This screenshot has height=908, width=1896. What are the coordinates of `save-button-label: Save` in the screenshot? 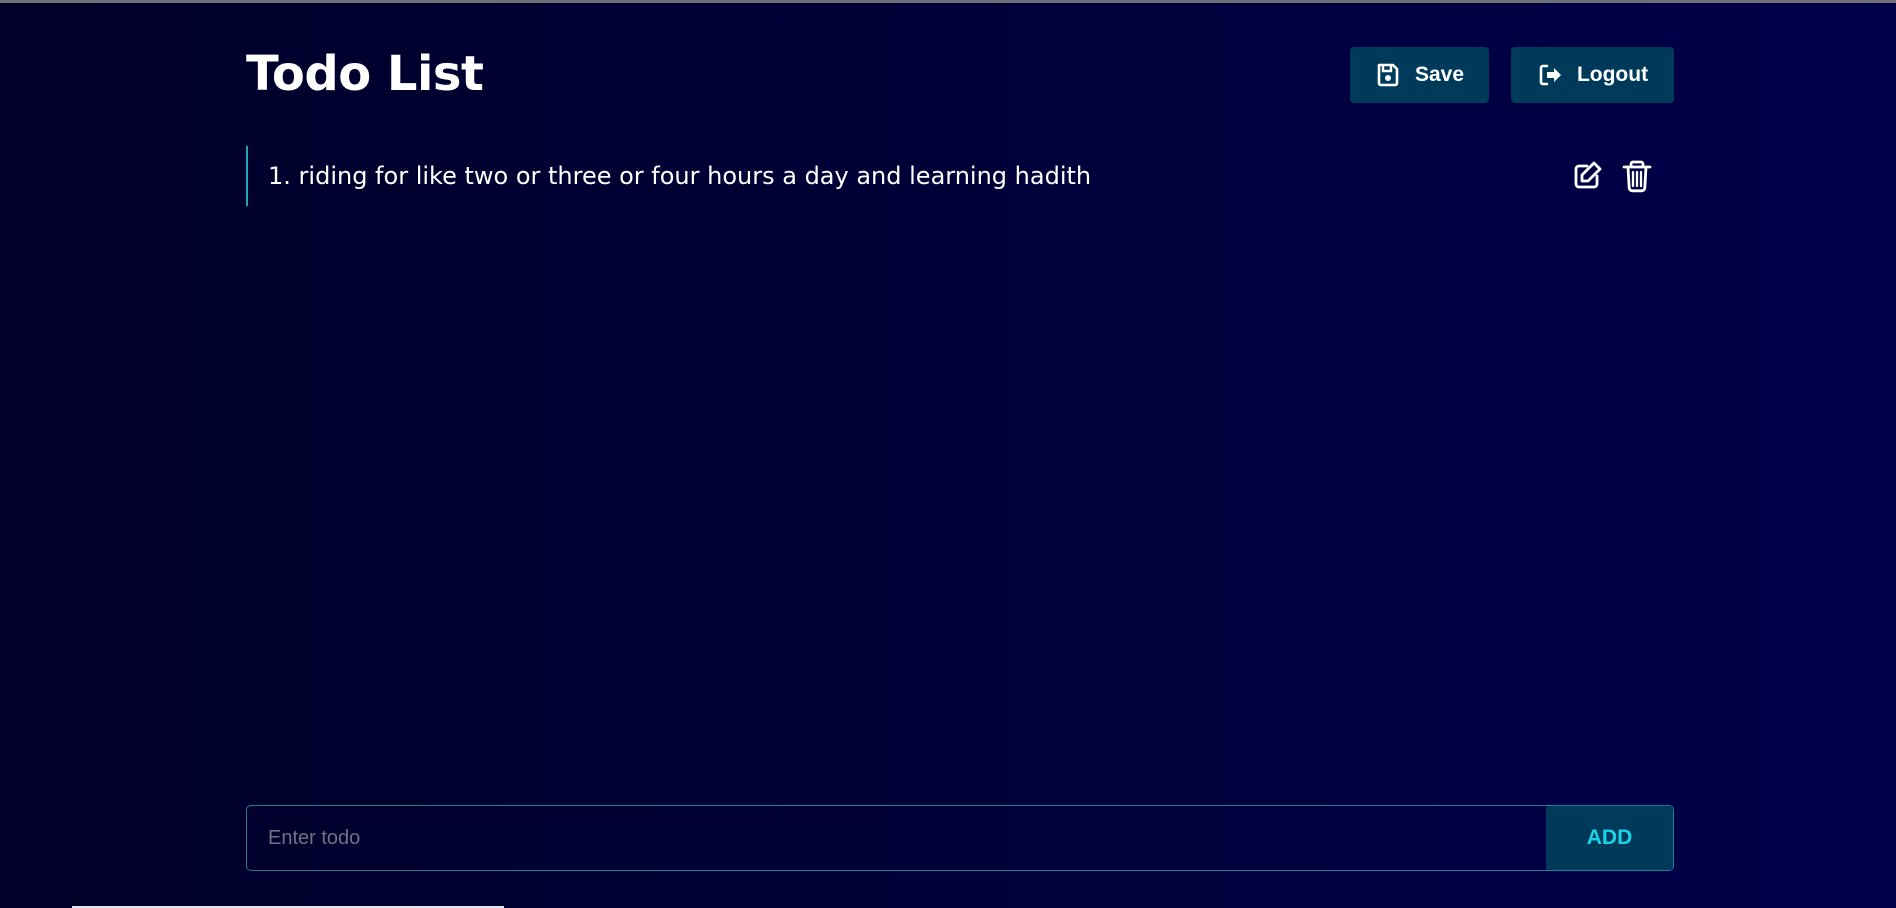 It's located at (1439, 74).